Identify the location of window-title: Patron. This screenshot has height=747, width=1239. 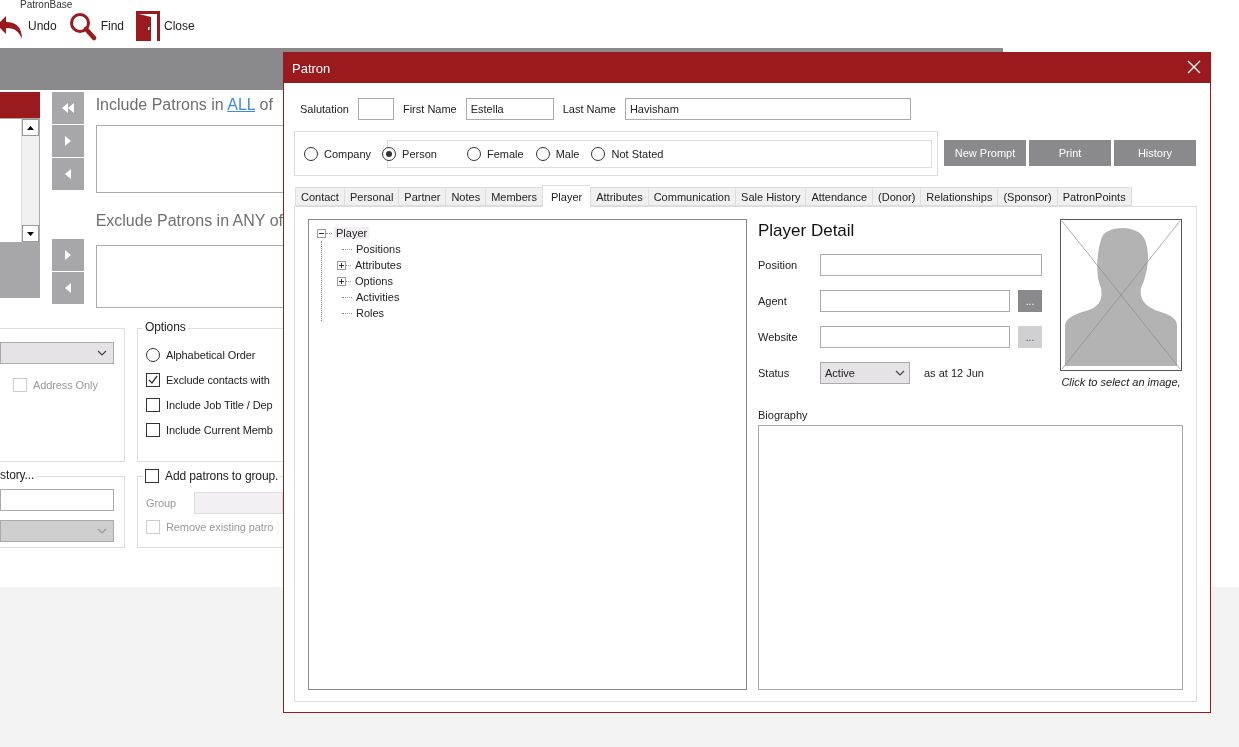
(311, 68).